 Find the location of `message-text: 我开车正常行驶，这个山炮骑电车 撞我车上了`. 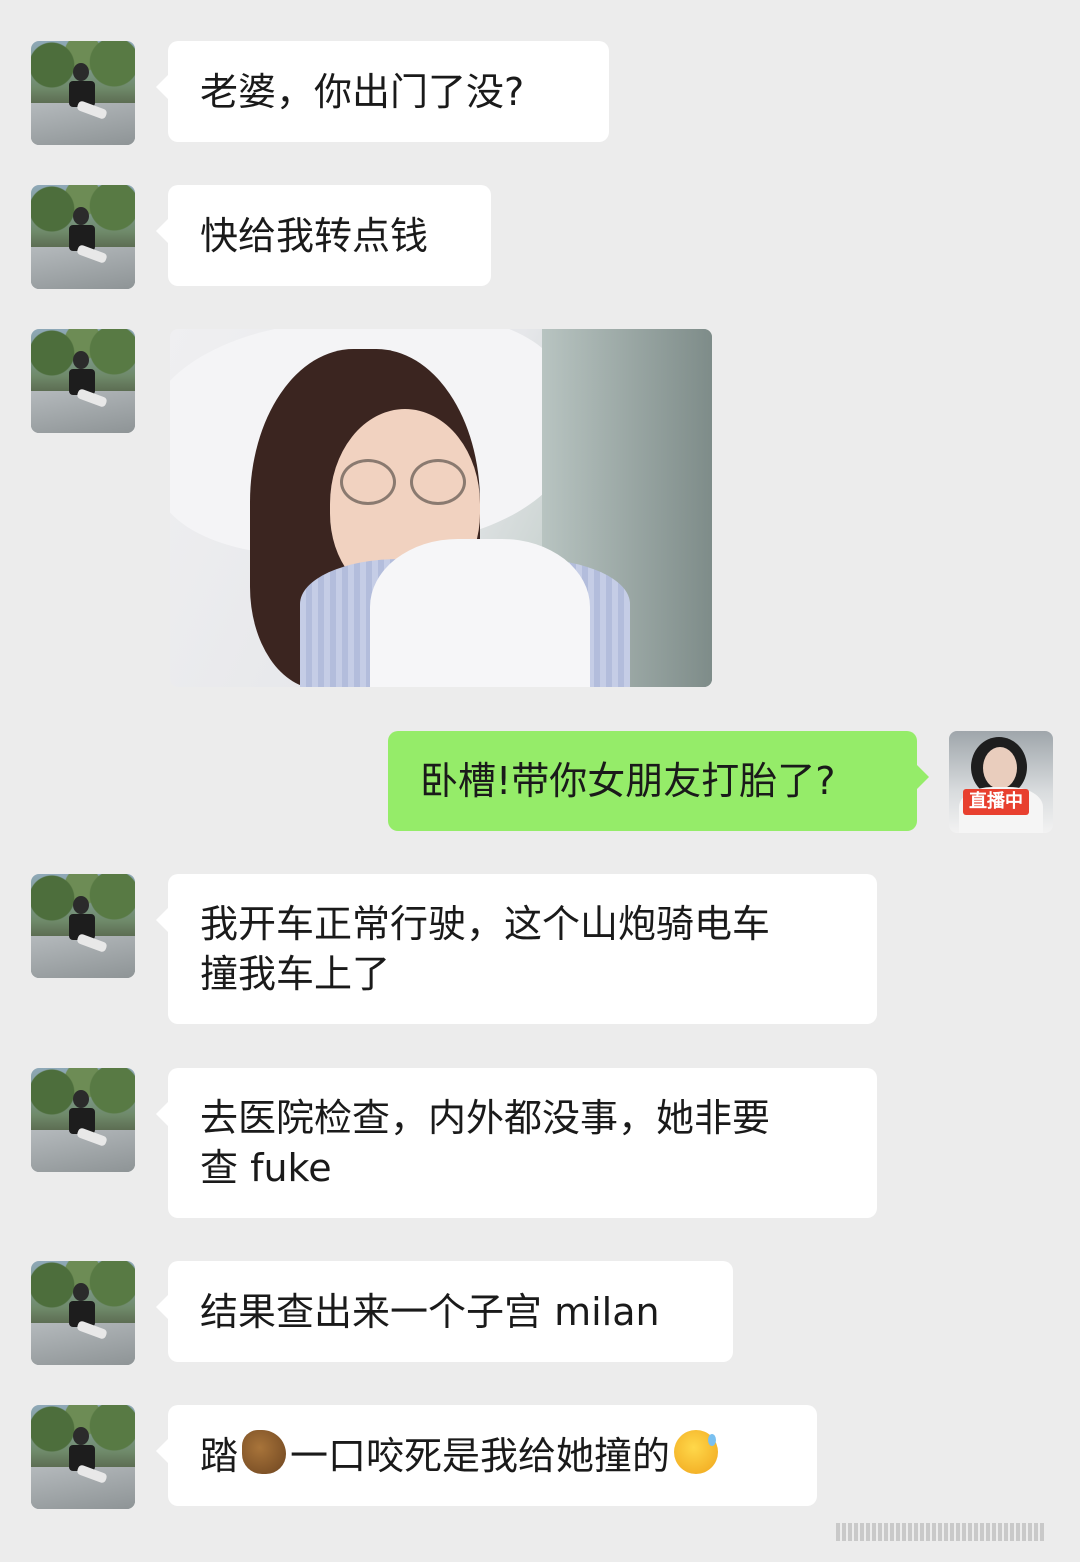

message-text: 我开车正常行驶，这个山炮骑电车 撞我车上了 is located at coordinates (485, 949).